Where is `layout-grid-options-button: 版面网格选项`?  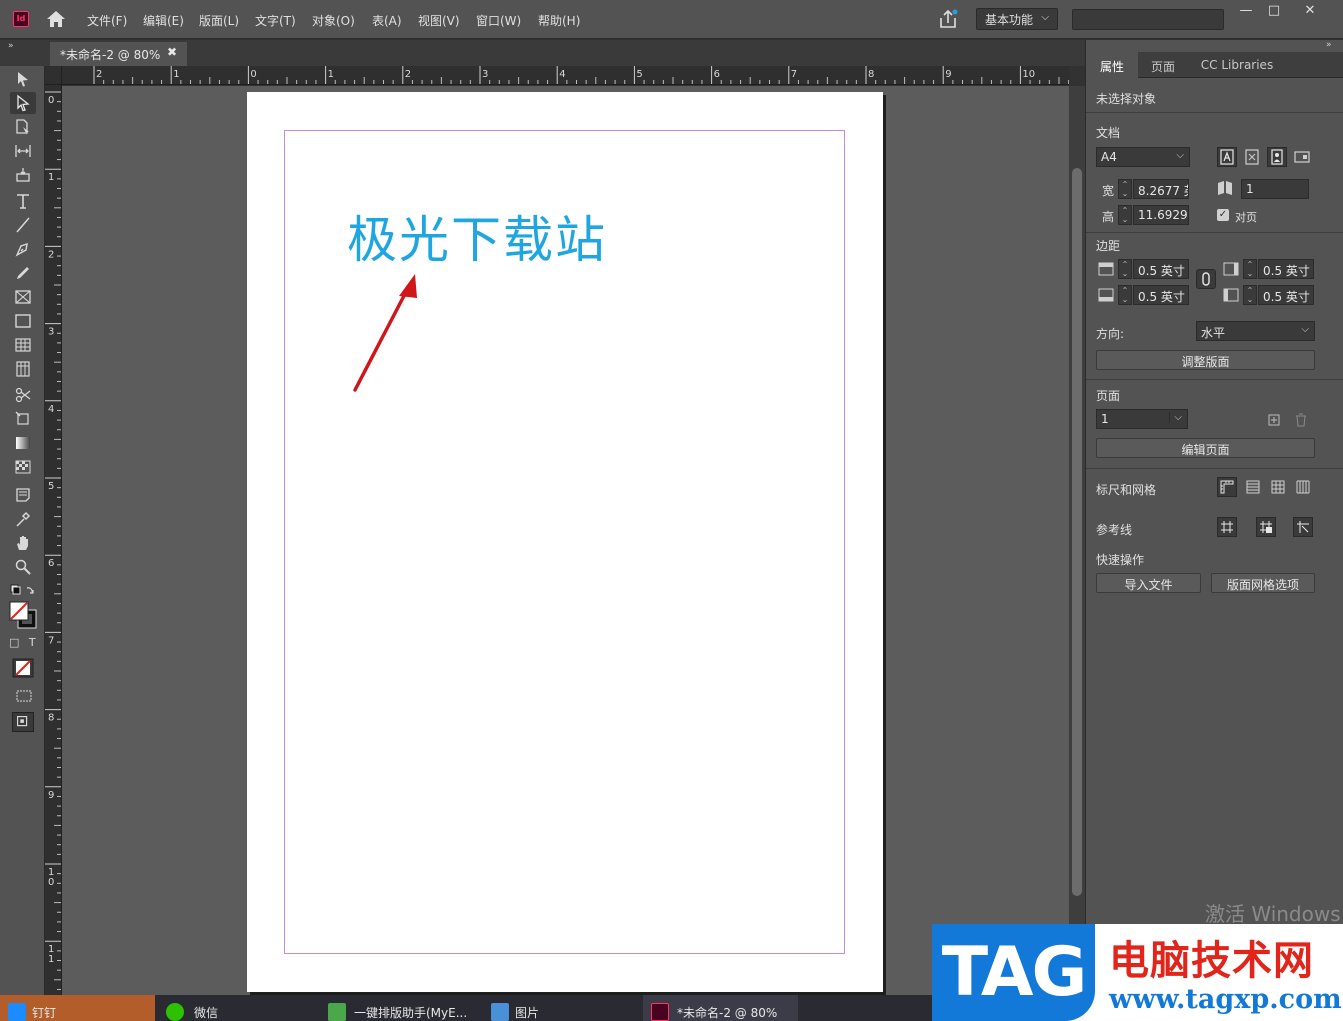
layout-grid-options-button: 版面网格选项 is located at coordinates (1263, 583).